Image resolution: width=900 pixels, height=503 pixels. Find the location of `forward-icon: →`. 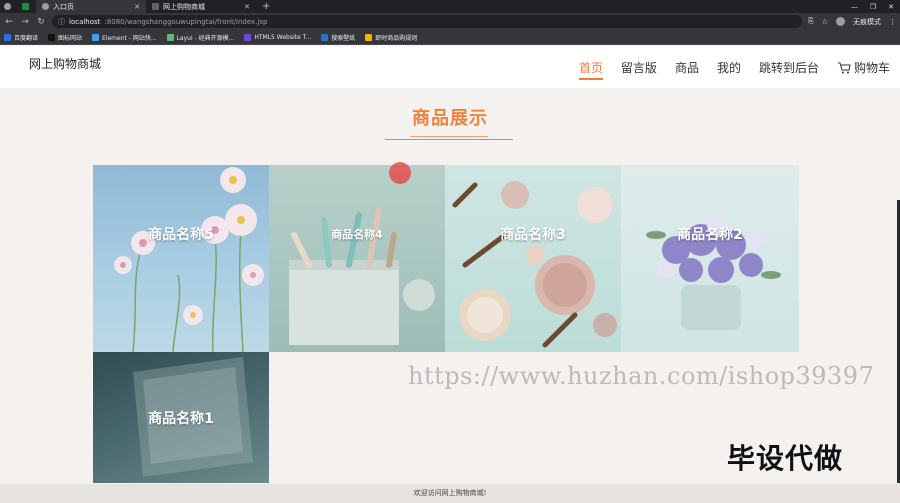

forward-icon: → is located at coordinates (25, 22).